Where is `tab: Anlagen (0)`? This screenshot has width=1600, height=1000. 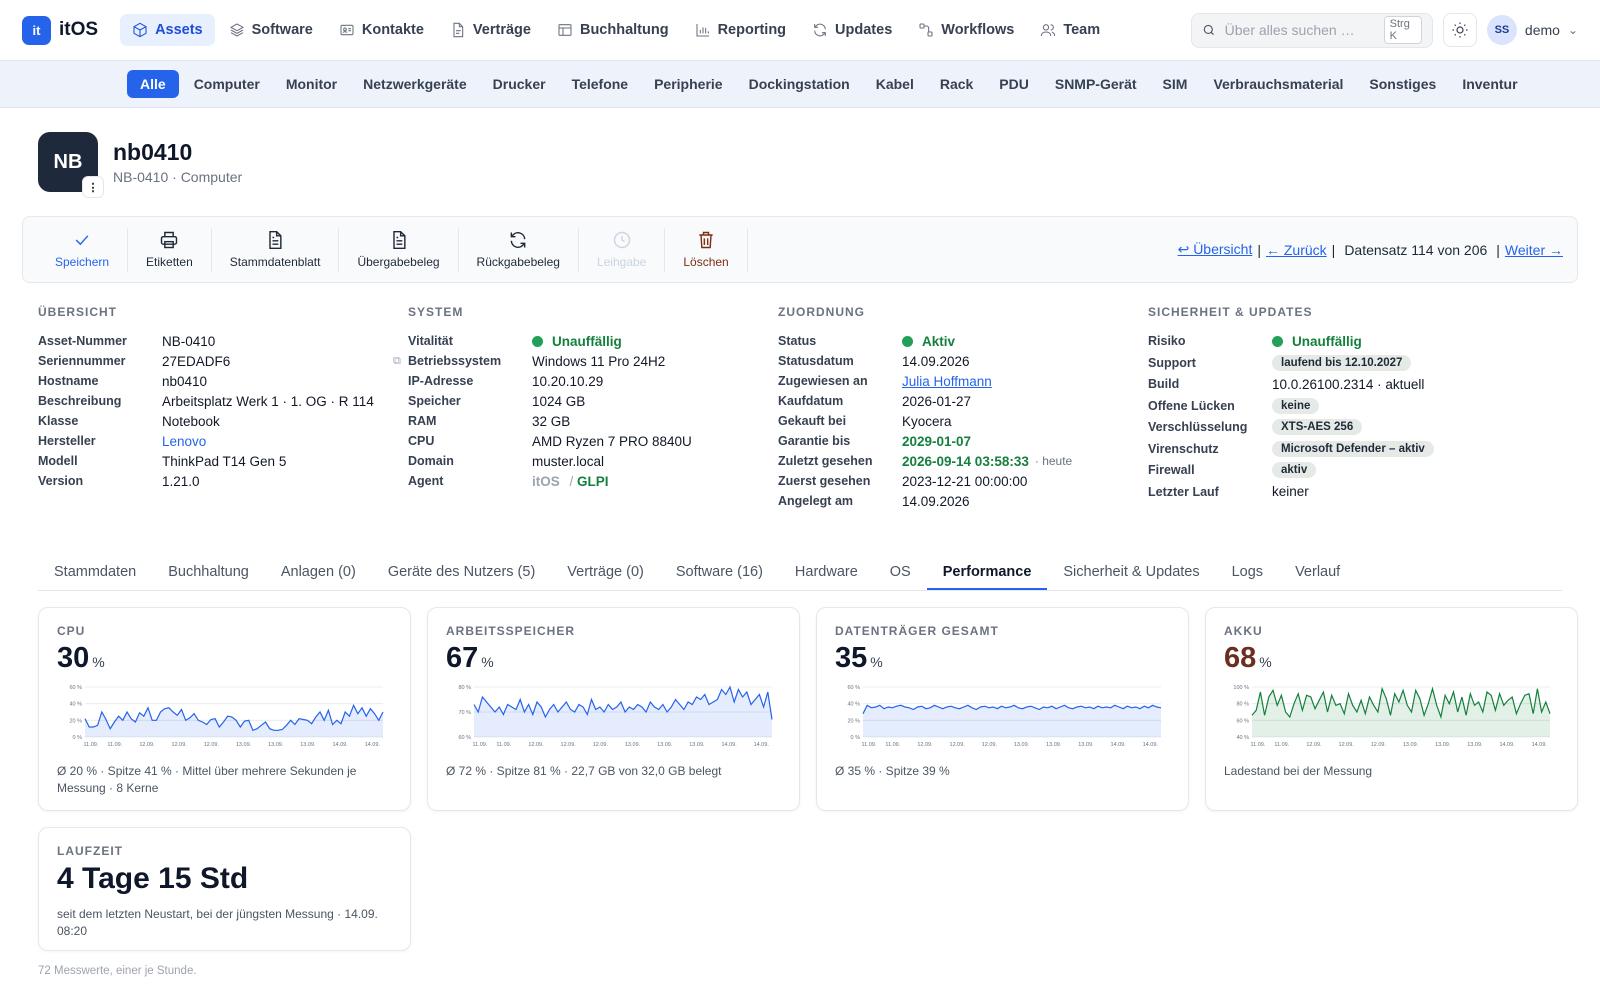
tab: Anlagen (0) is located at coordinates (318, 577).